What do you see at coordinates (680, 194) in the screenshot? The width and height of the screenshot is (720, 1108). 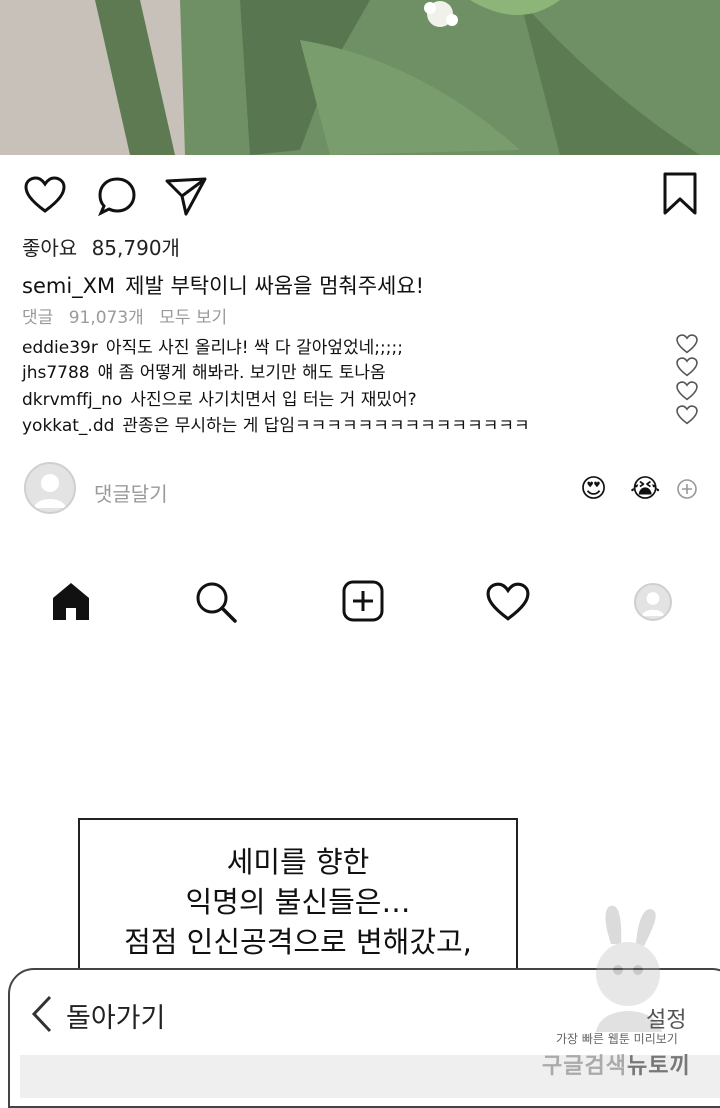 I see `bookmark-icon` at bounding box center [680, 194].